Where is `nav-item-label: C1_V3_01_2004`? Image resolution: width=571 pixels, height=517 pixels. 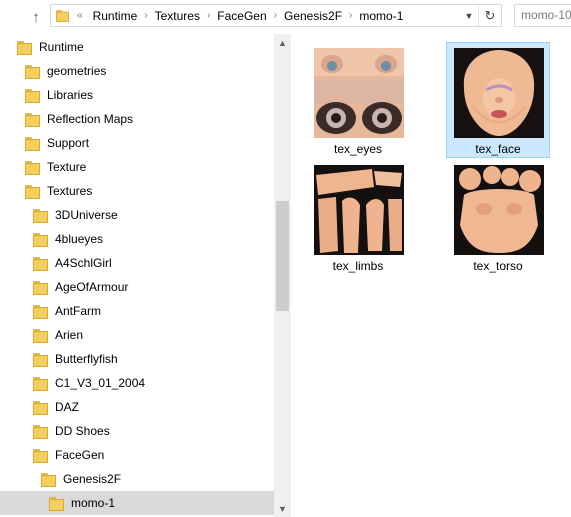
nav-item-label: C1_V3_01_2004 is located at coordinates (100, 383).